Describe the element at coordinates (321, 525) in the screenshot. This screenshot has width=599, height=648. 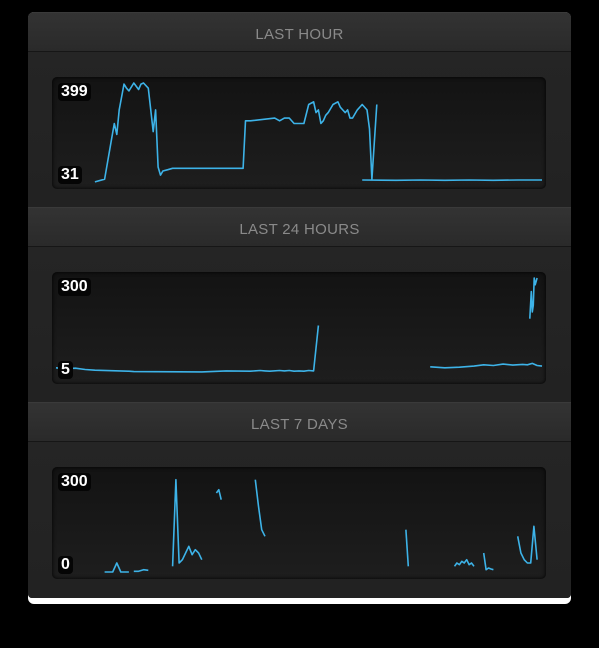
I see `line-chart-last-7-days` at that location.